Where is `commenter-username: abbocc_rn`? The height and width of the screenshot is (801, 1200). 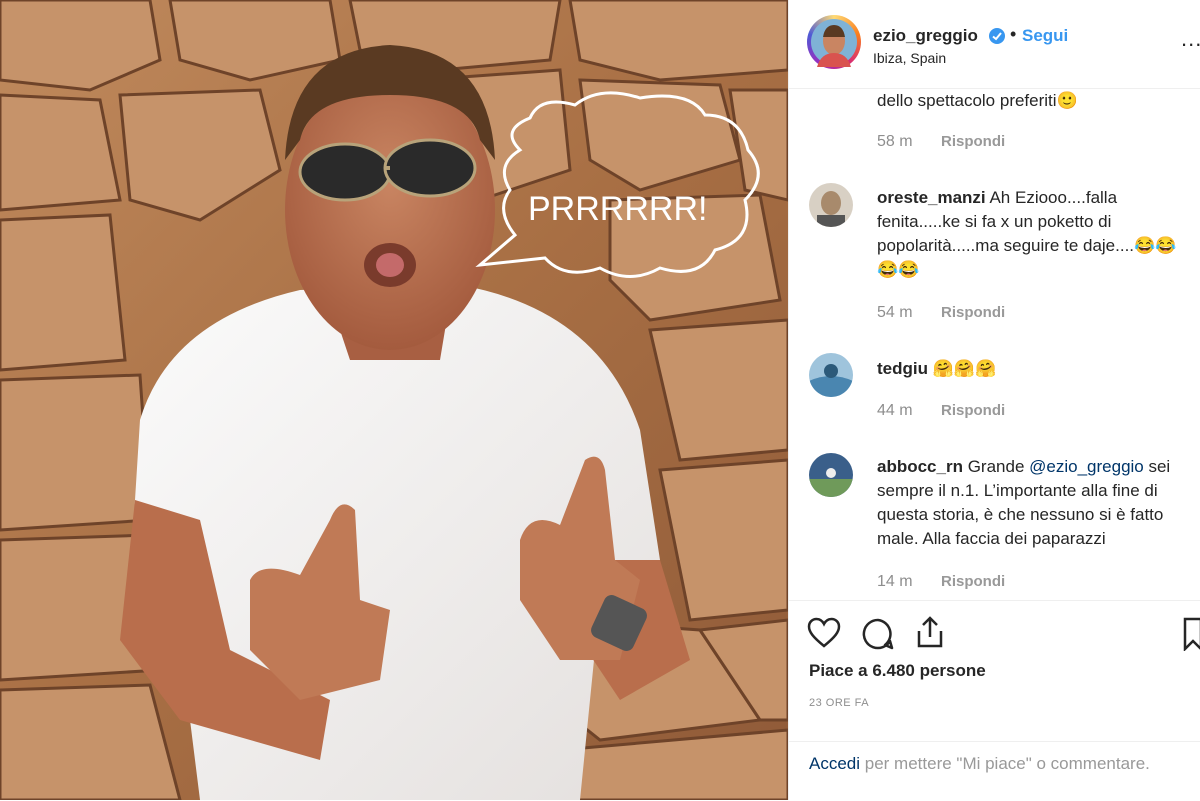
commenter-username: abbocc_rn is located at coordinates (920, 466).